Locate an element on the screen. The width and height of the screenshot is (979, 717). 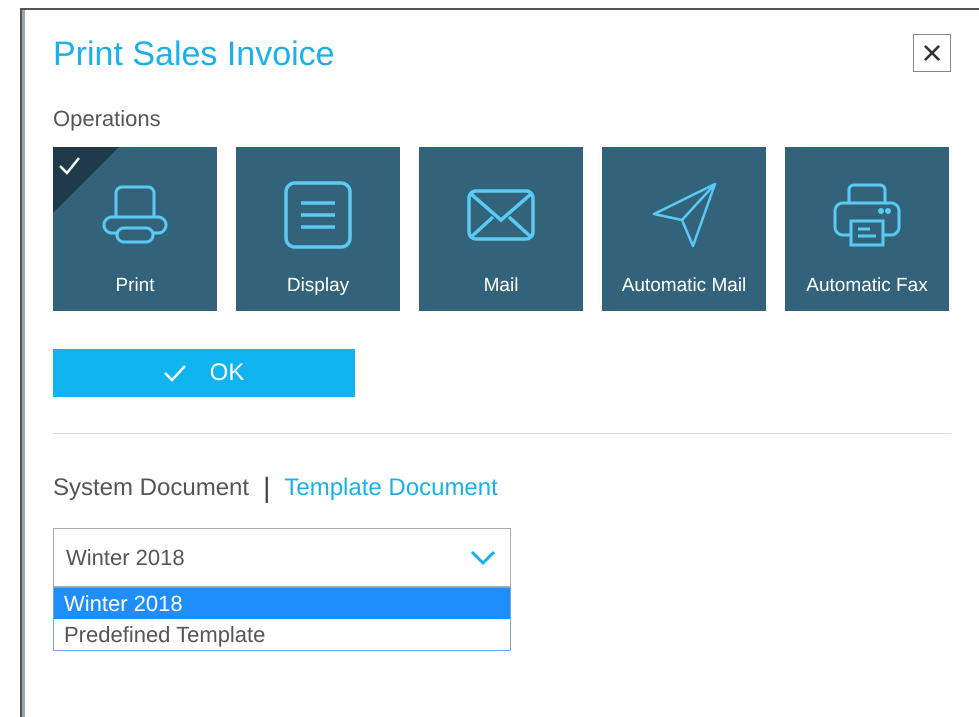
check-icon is located at coordinates (175, 373).